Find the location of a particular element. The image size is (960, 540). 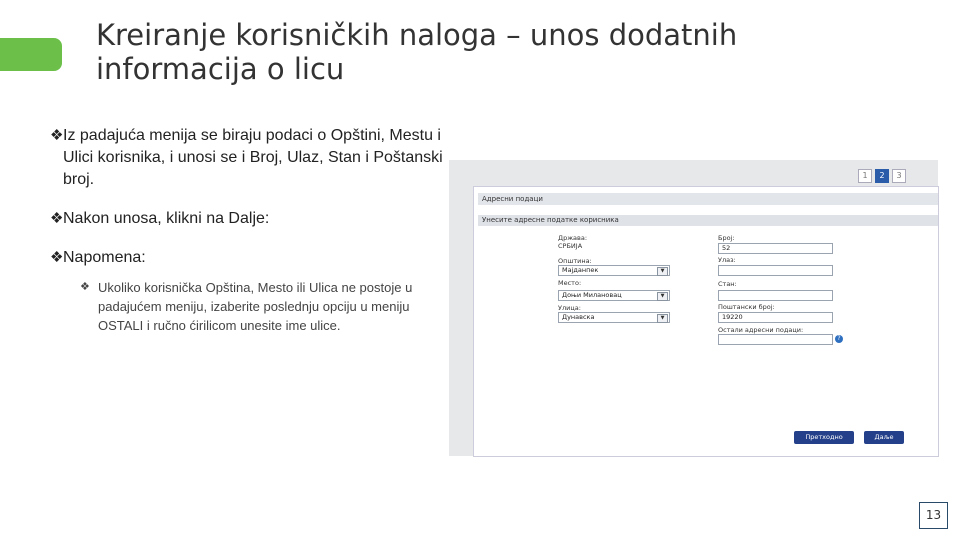

broj-input: 52 is located at coordinates (775, 248).